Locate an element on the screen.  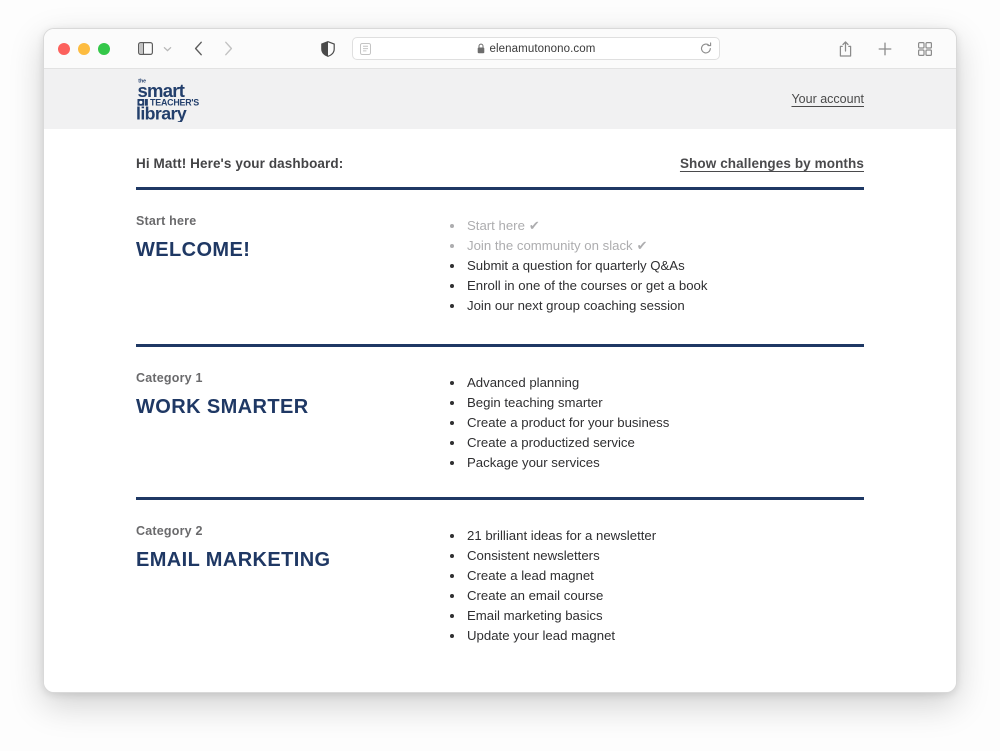
list-item: Submit a question for quarterly Q&As is located at coordinates (656, 266).